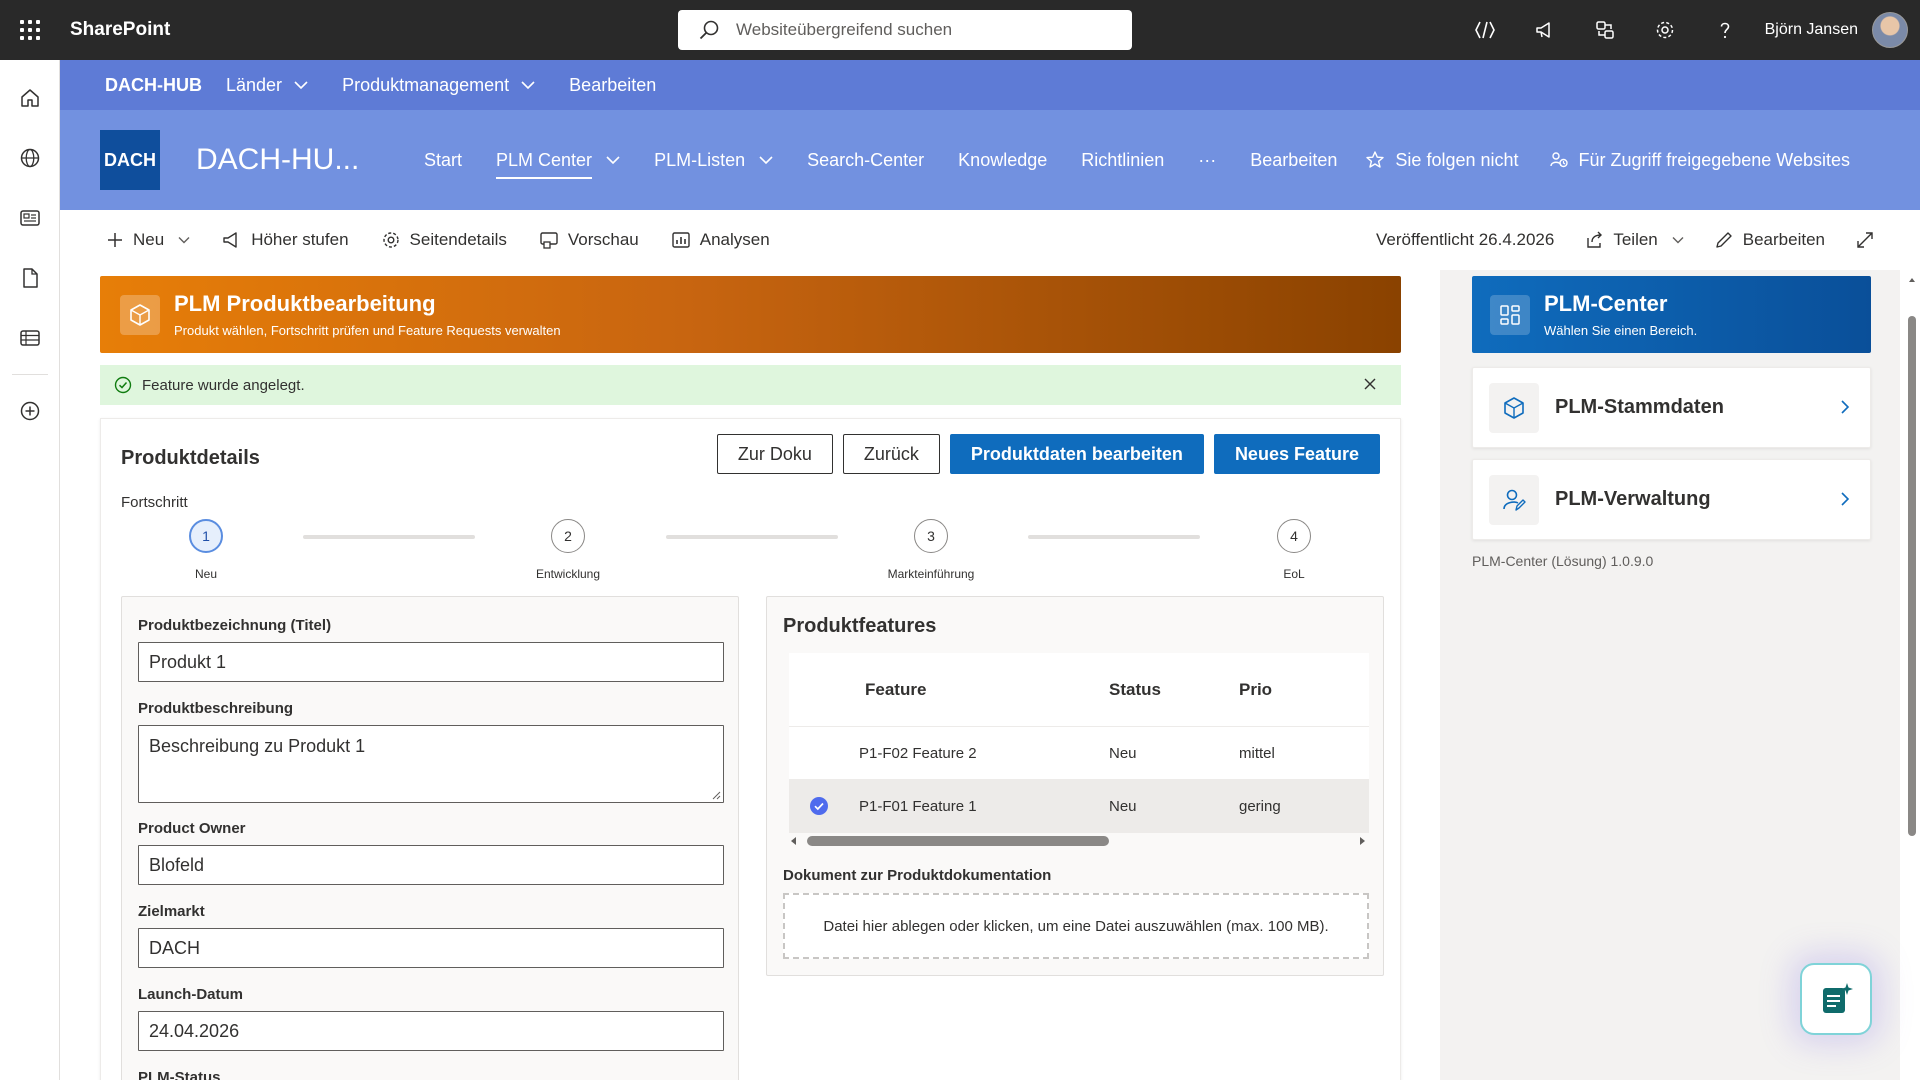 The width and height of the screenshot is (1920, 1080). I want to click on shared-sites-button: Für Zugriff freigegebene Websites, so click(1699, 160).